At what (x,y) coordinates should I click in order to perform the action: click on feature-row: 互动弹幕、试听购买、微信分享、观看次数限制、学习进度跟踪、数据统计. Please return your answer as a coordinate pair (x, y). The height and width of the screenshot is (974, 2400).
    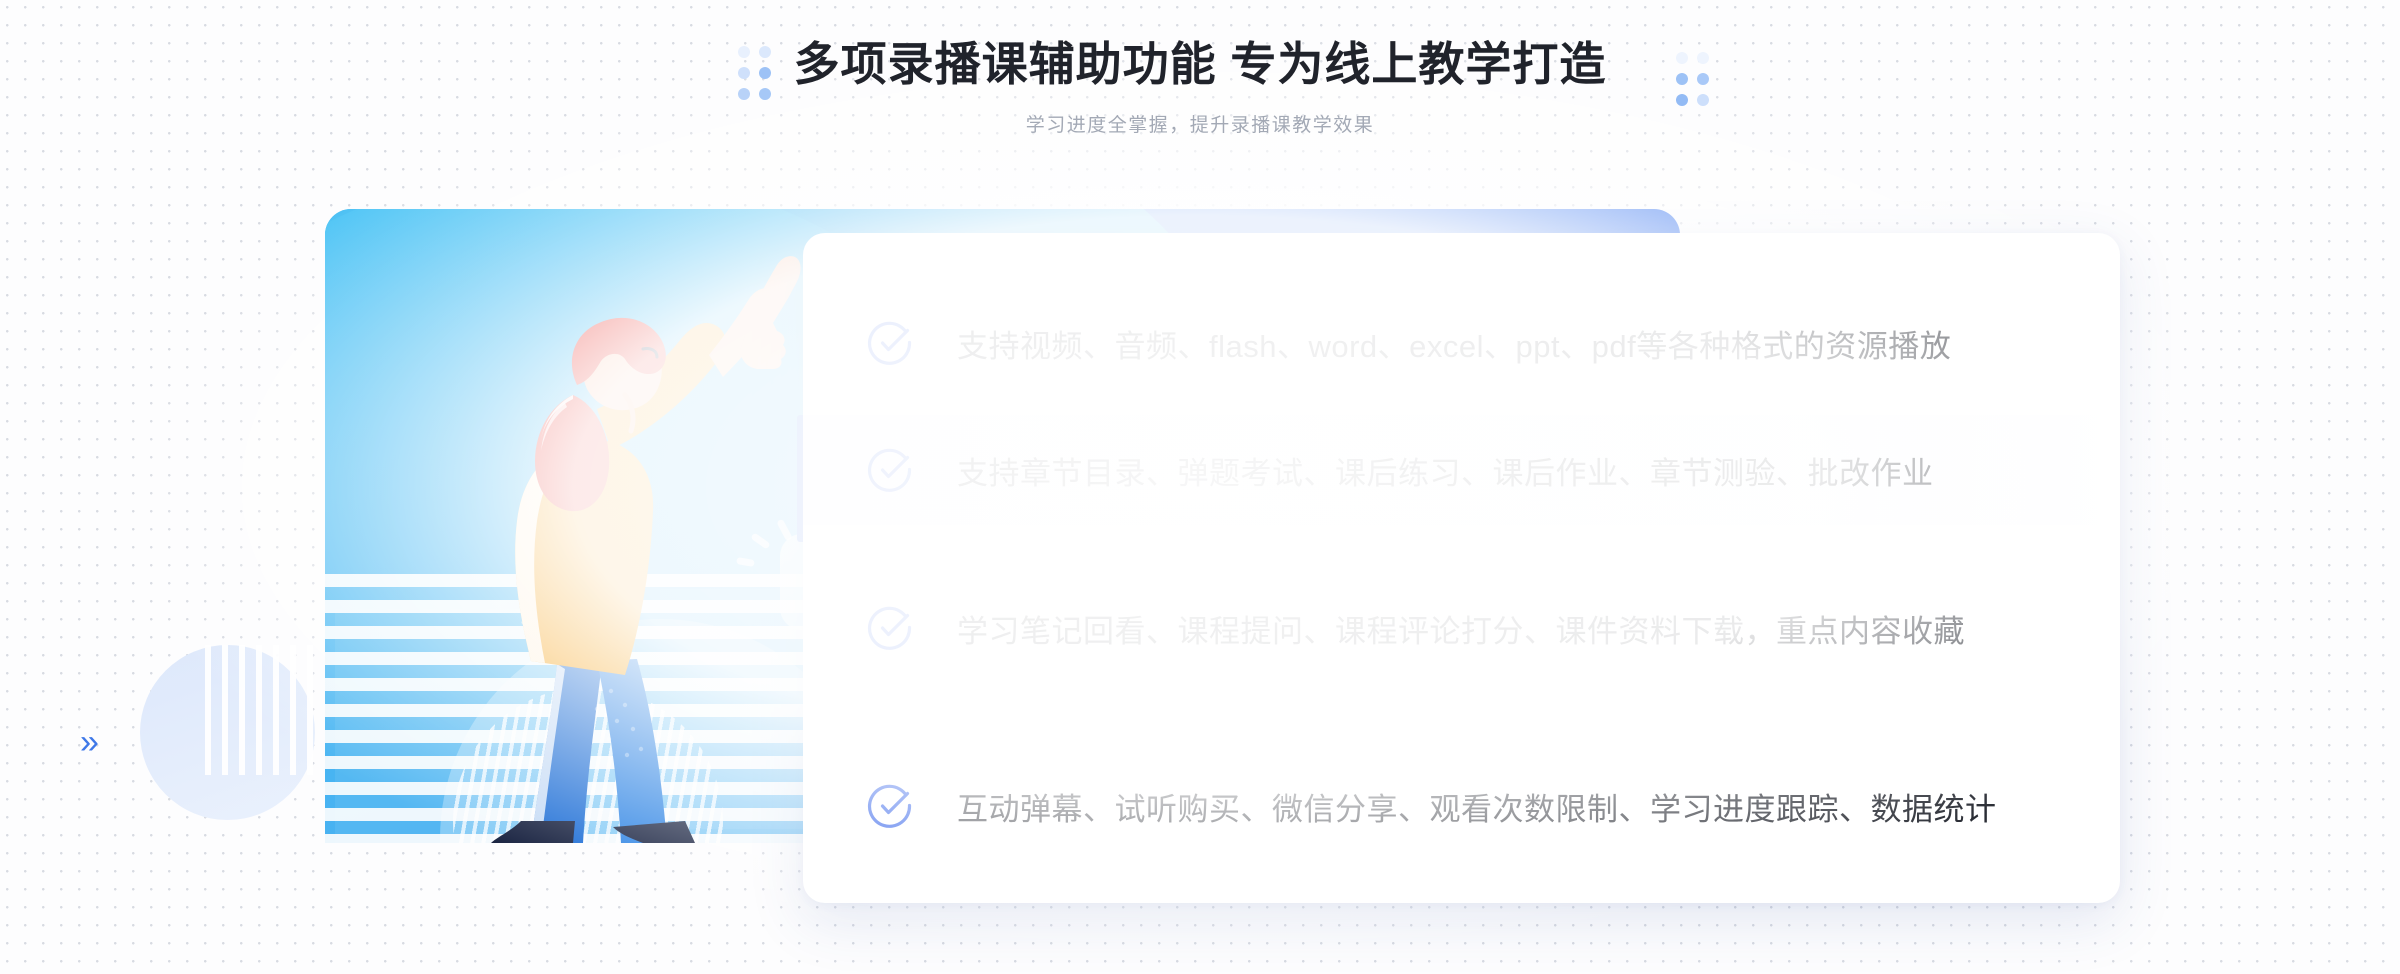
    Looking at the image, I should click on (1461, 806).